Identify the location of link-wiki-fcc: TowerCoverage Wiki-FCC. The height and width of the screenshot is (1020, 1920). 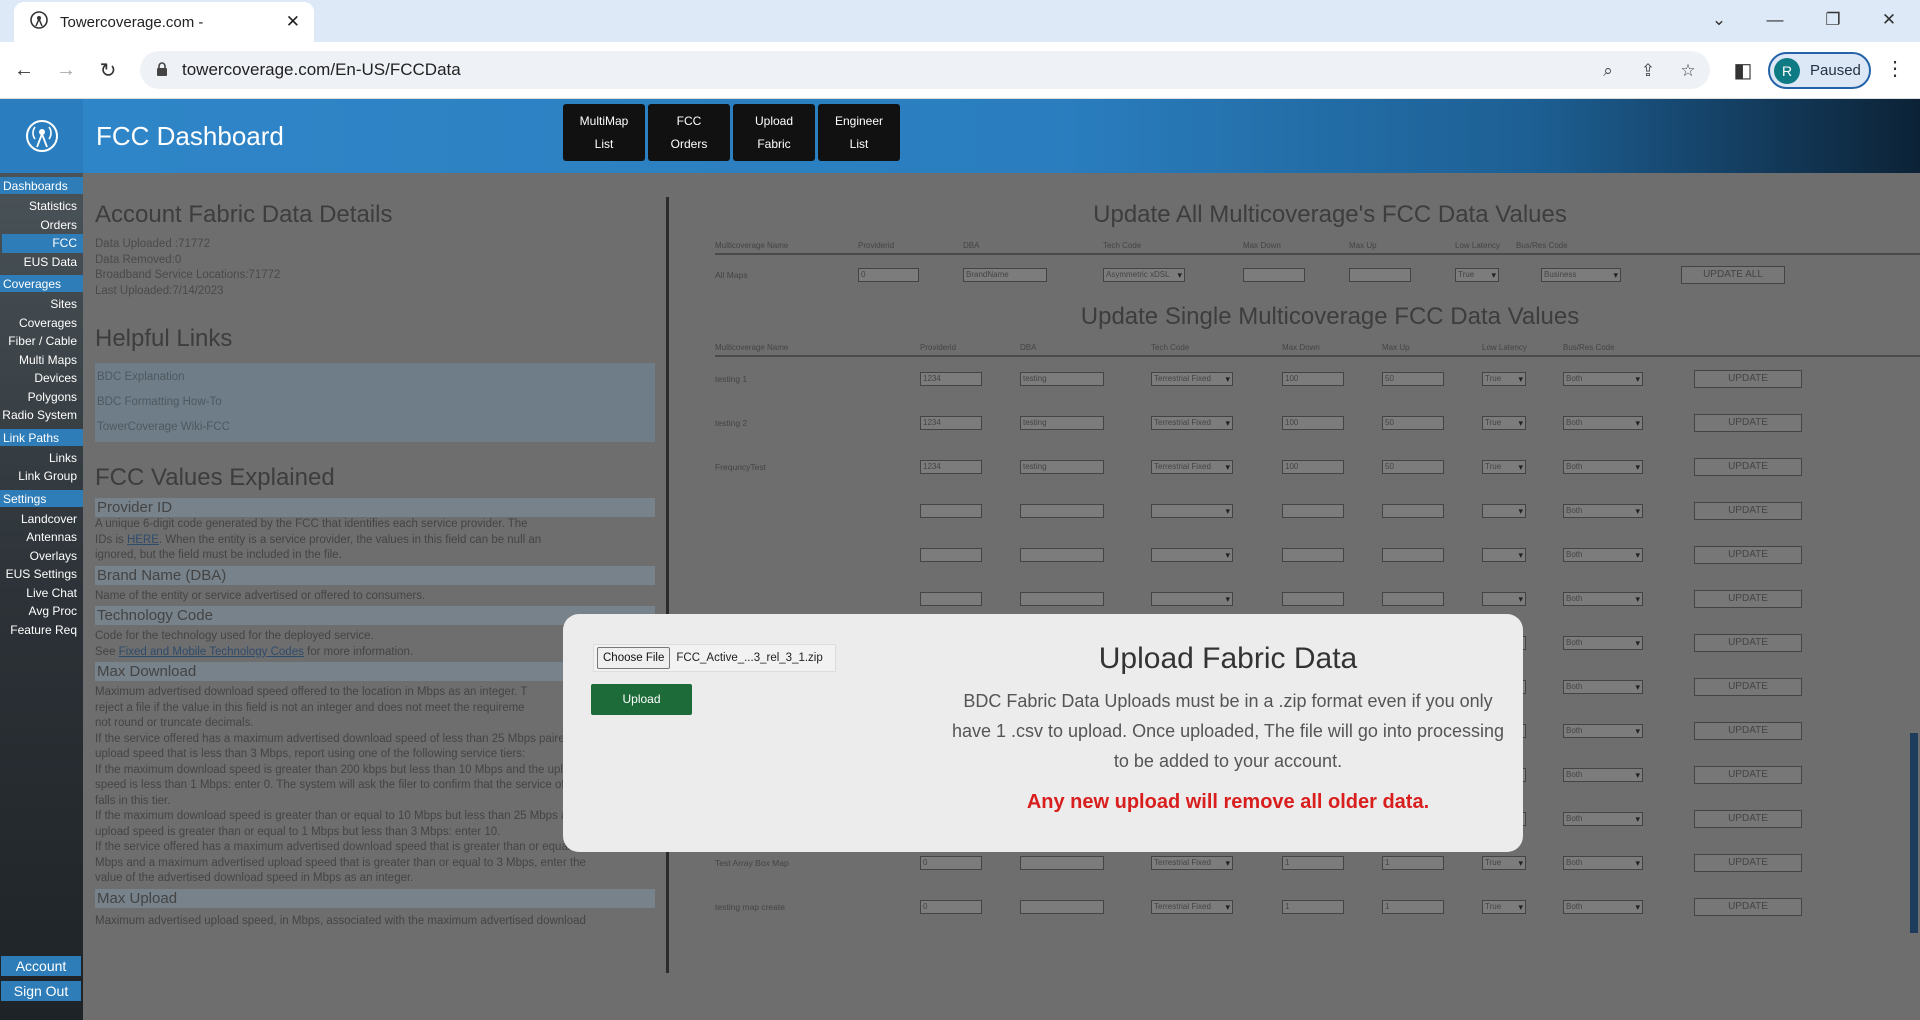
(375, 427).